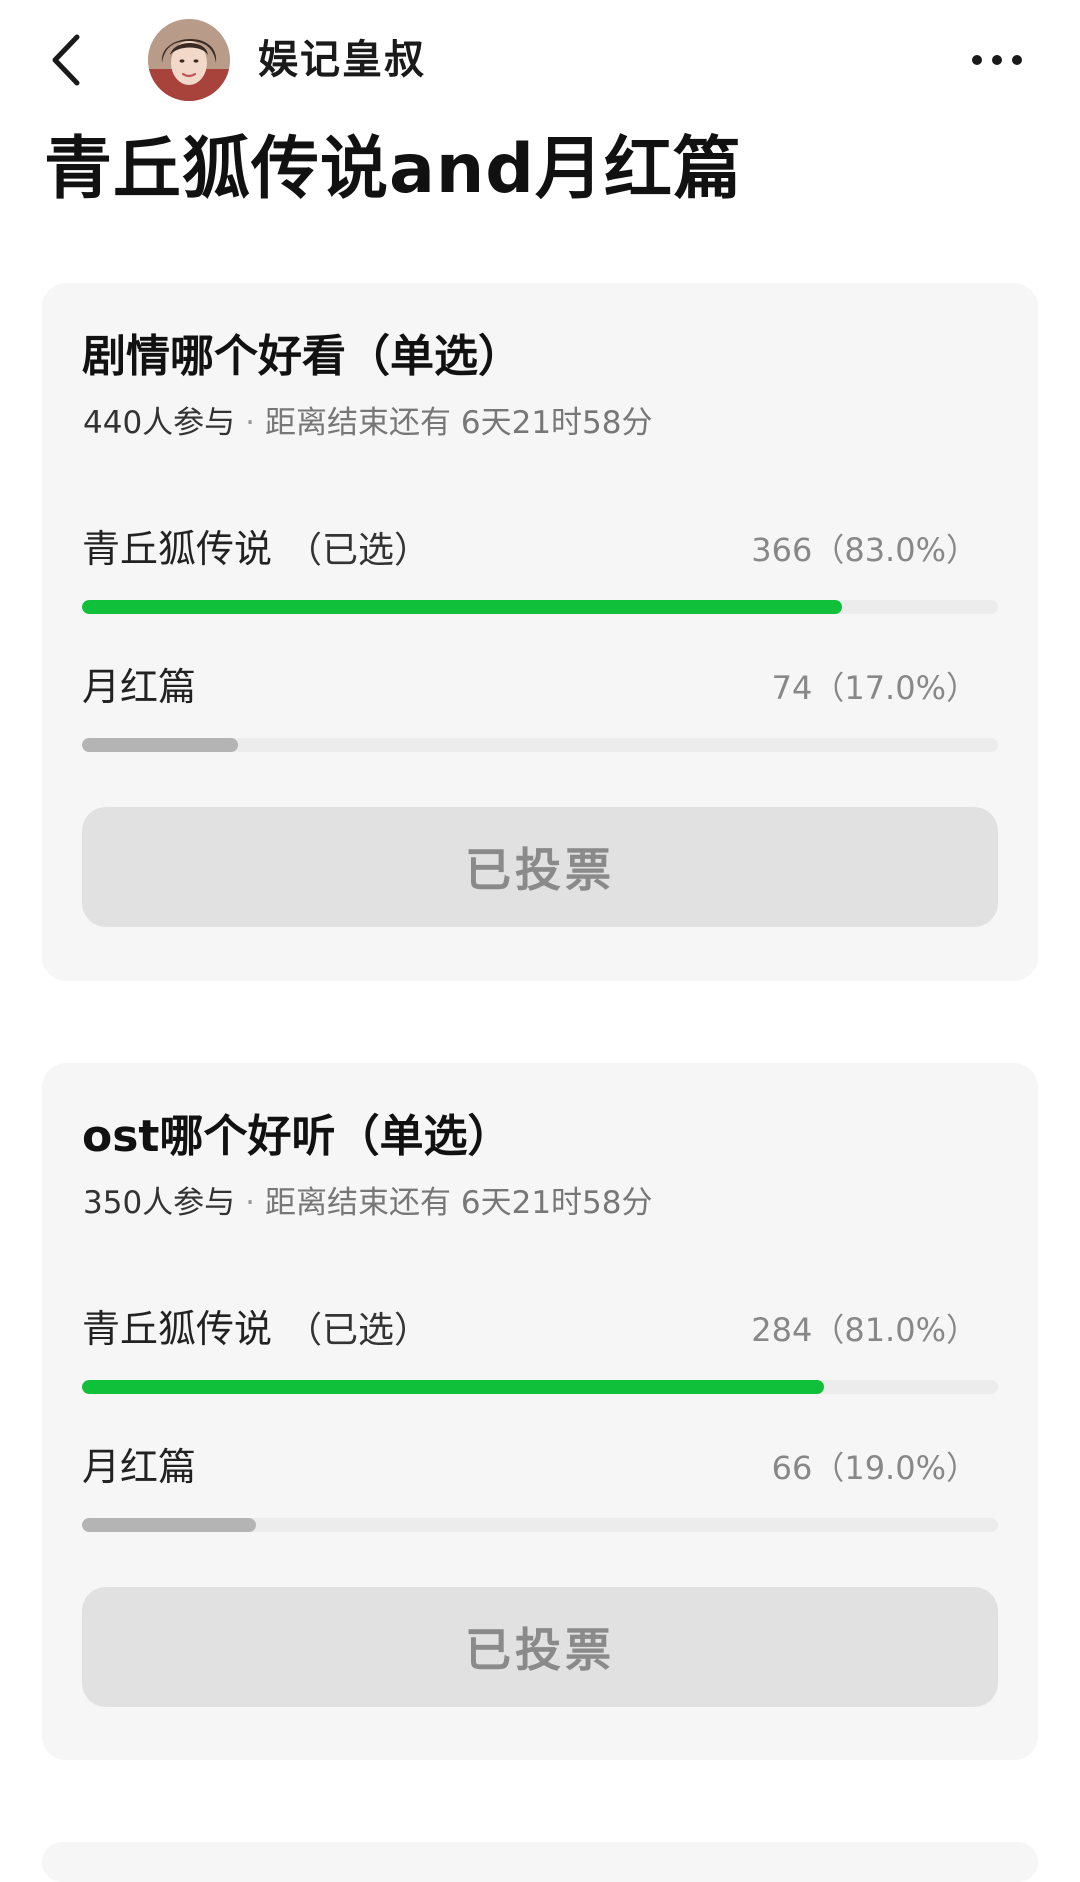 The image size is (1080, 1882). I want to click on poll-option: 青丘狐传说 （已选） 366（83.0%）, so click(540, 581).